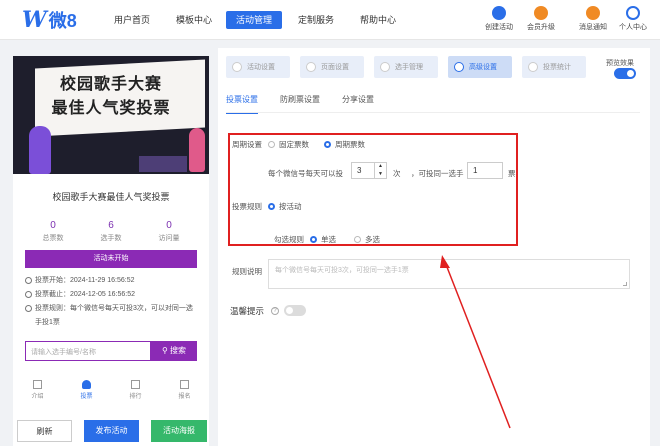 This screenshot has height=446, width=660. I want to click on tab-signup: 报名, so click(185, 390).